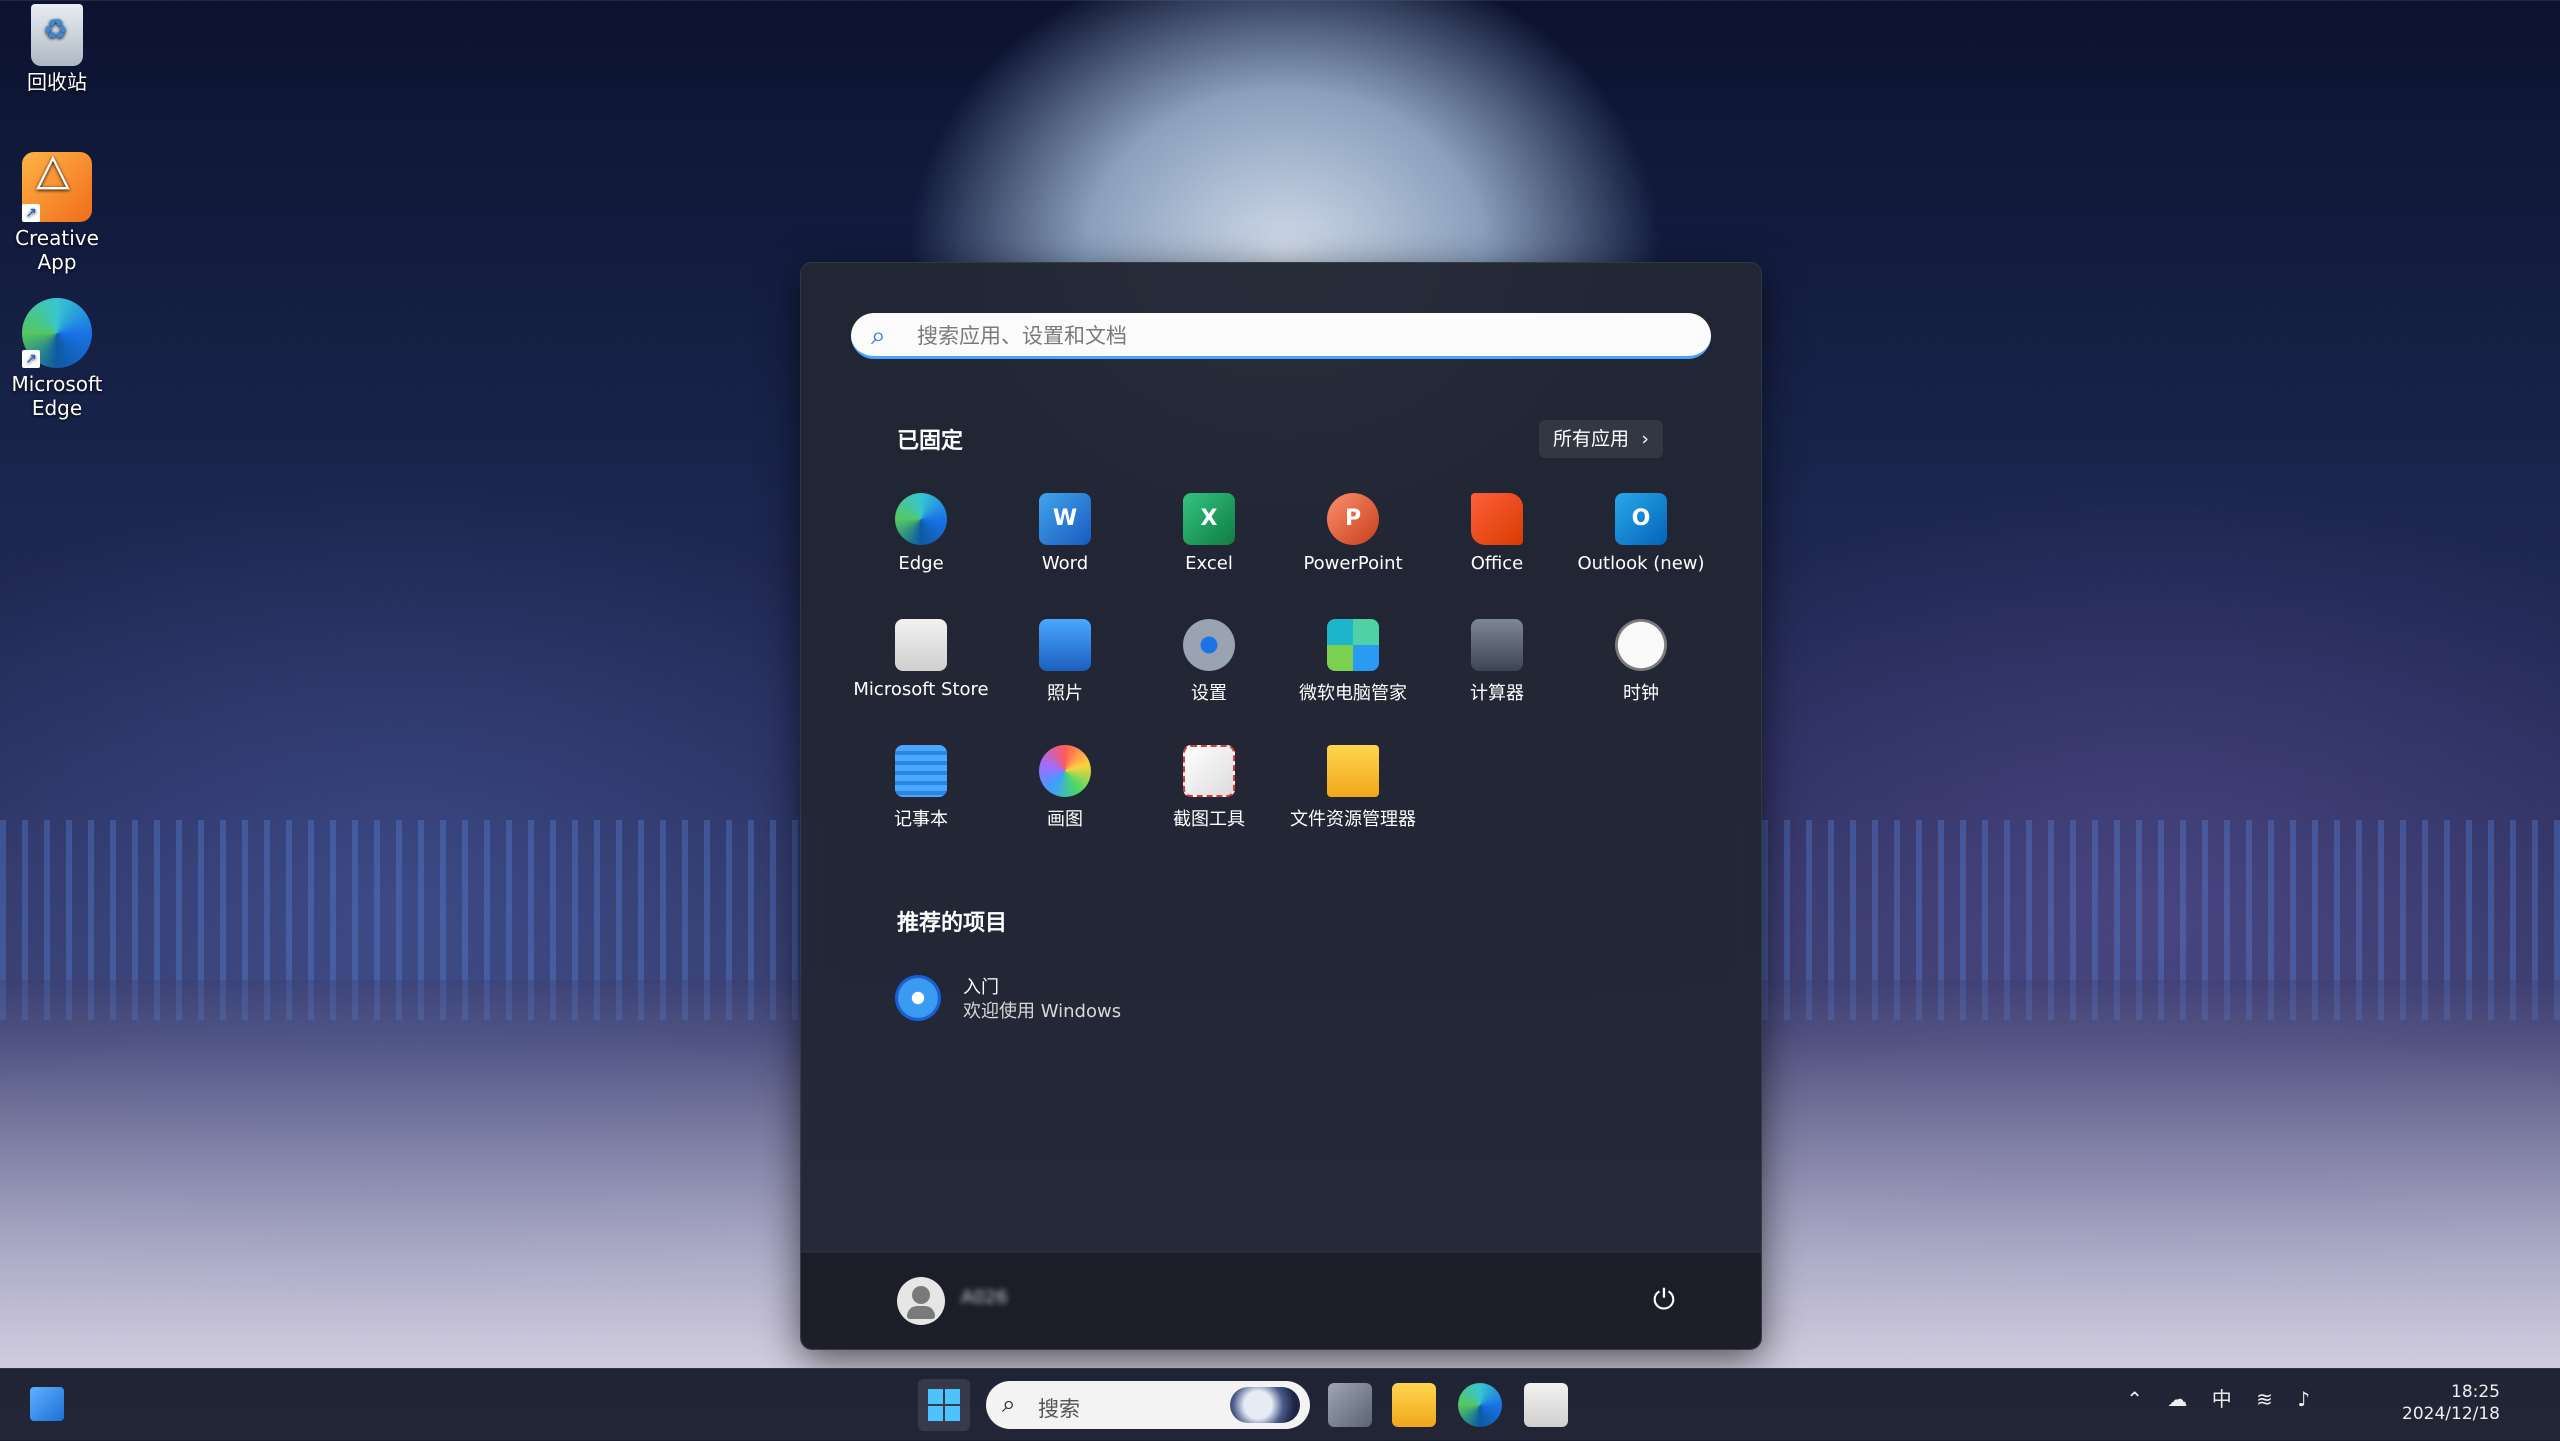  Describe the element at coordinates (1209, 645) in the screenshot. I see `settings-icon` at that location.